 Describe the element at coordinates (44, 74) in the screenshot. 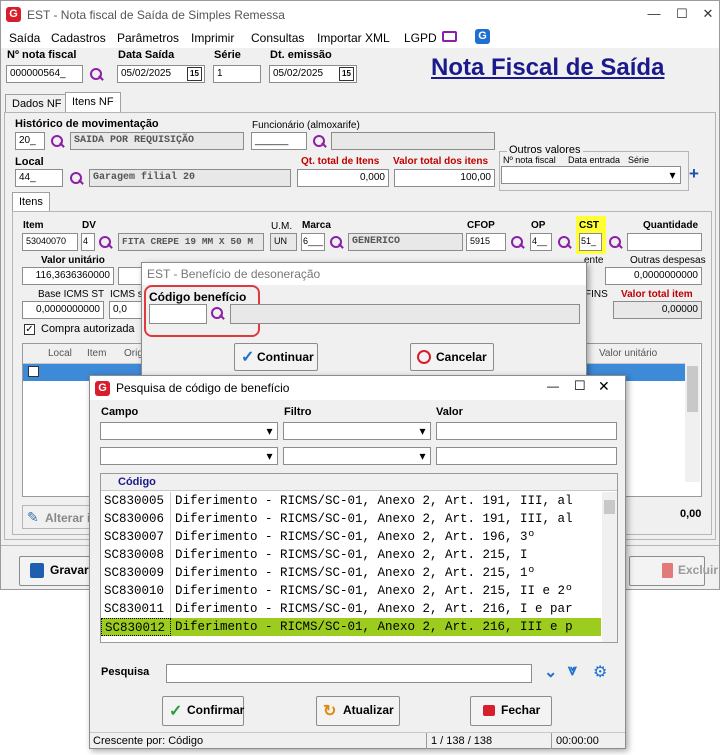

I see `nota-input: 000000564_` at that location.